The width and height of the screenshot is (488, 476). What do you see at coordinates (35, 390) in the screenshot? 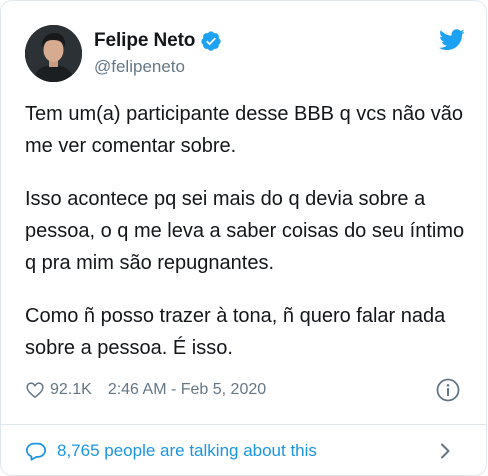
I see `heart-icon` at bounding box center [35, 390].